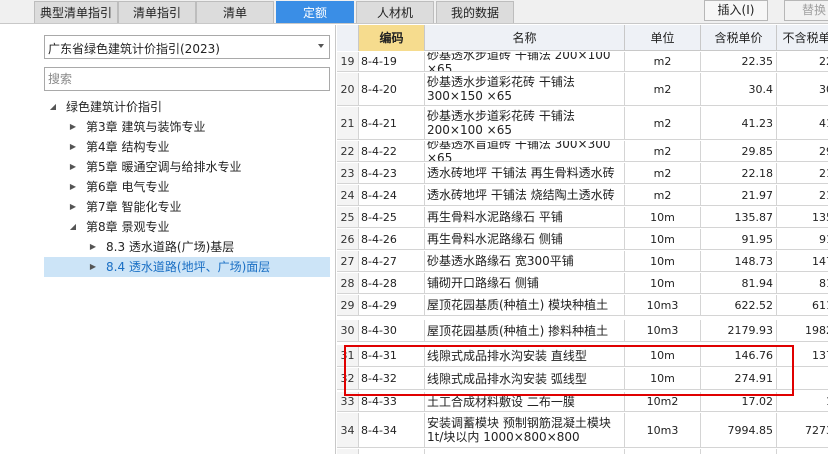 The height and width of the screenshot is (454, 828). I want to click on row-name: 砂基透水步道彩花砖 干铺法 300×150 ×65, so click(525, 89).